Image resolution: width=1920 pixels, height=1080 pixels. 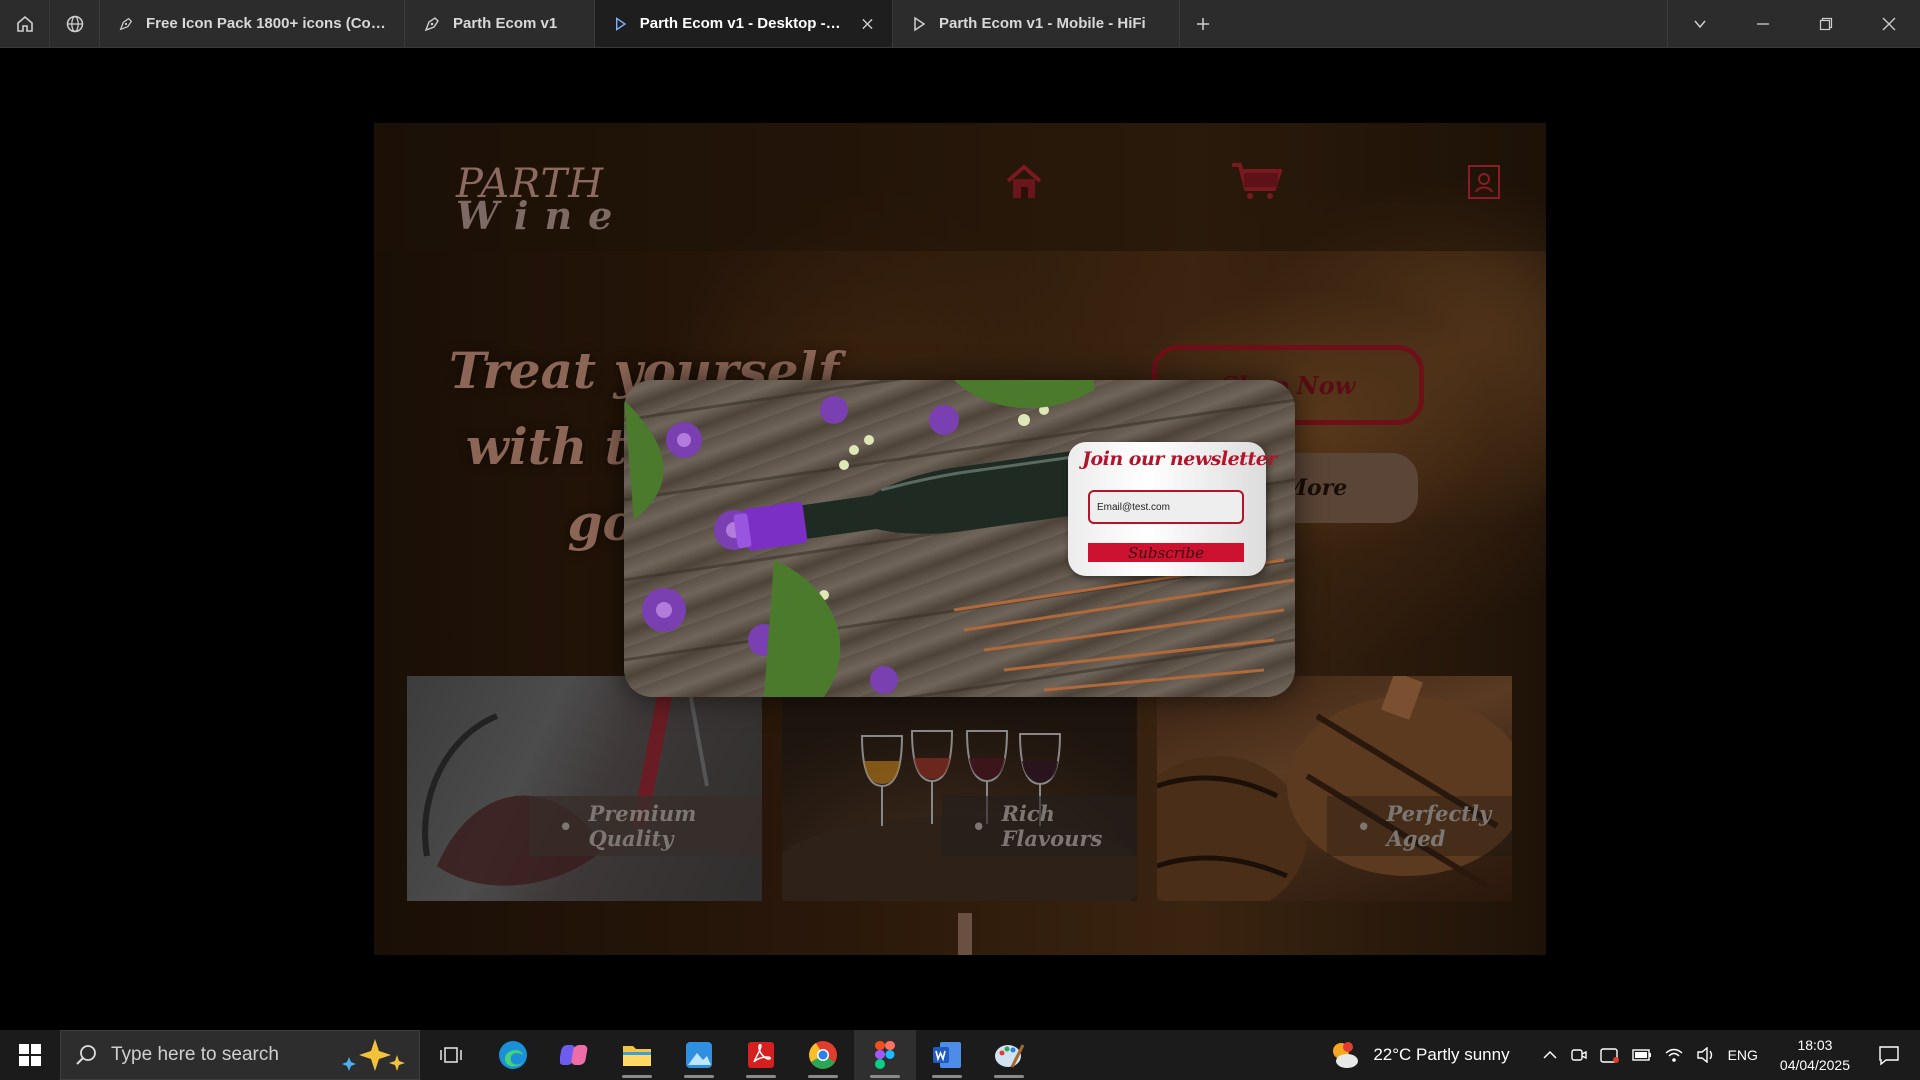 I want to click on wifi-icon, so click(x=1674, y=1055).